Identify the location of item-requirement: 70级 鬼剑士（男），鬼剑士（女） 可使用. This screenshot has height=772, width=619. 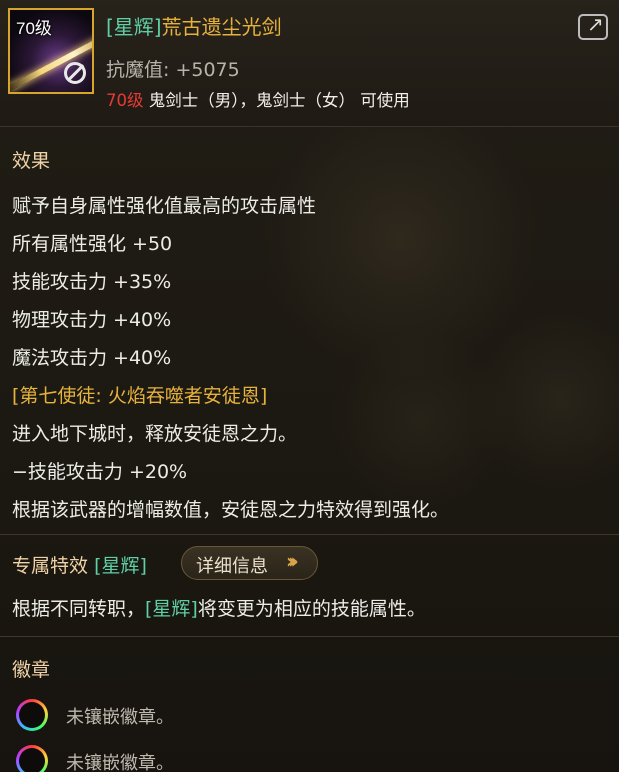
(258, 99).